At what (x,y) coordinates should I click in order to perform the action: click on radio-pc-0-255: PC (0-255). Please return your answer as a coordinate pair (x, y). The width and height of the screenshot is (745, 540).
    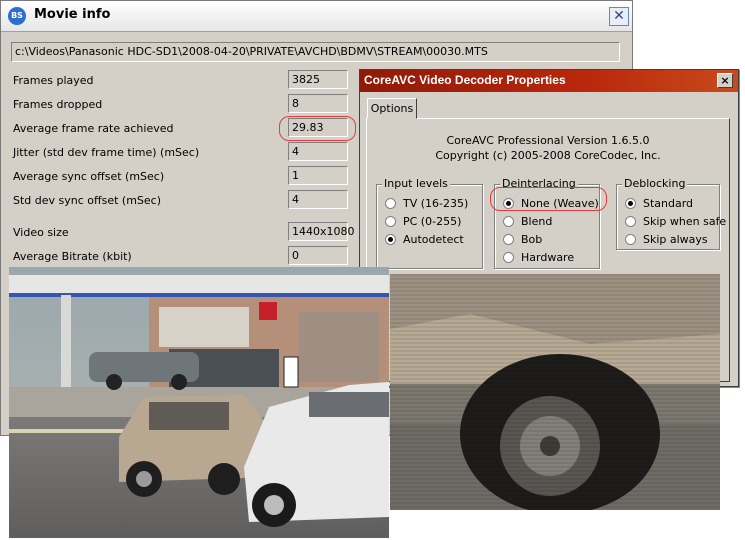
    Looking at the image, I should click on (423, 221).